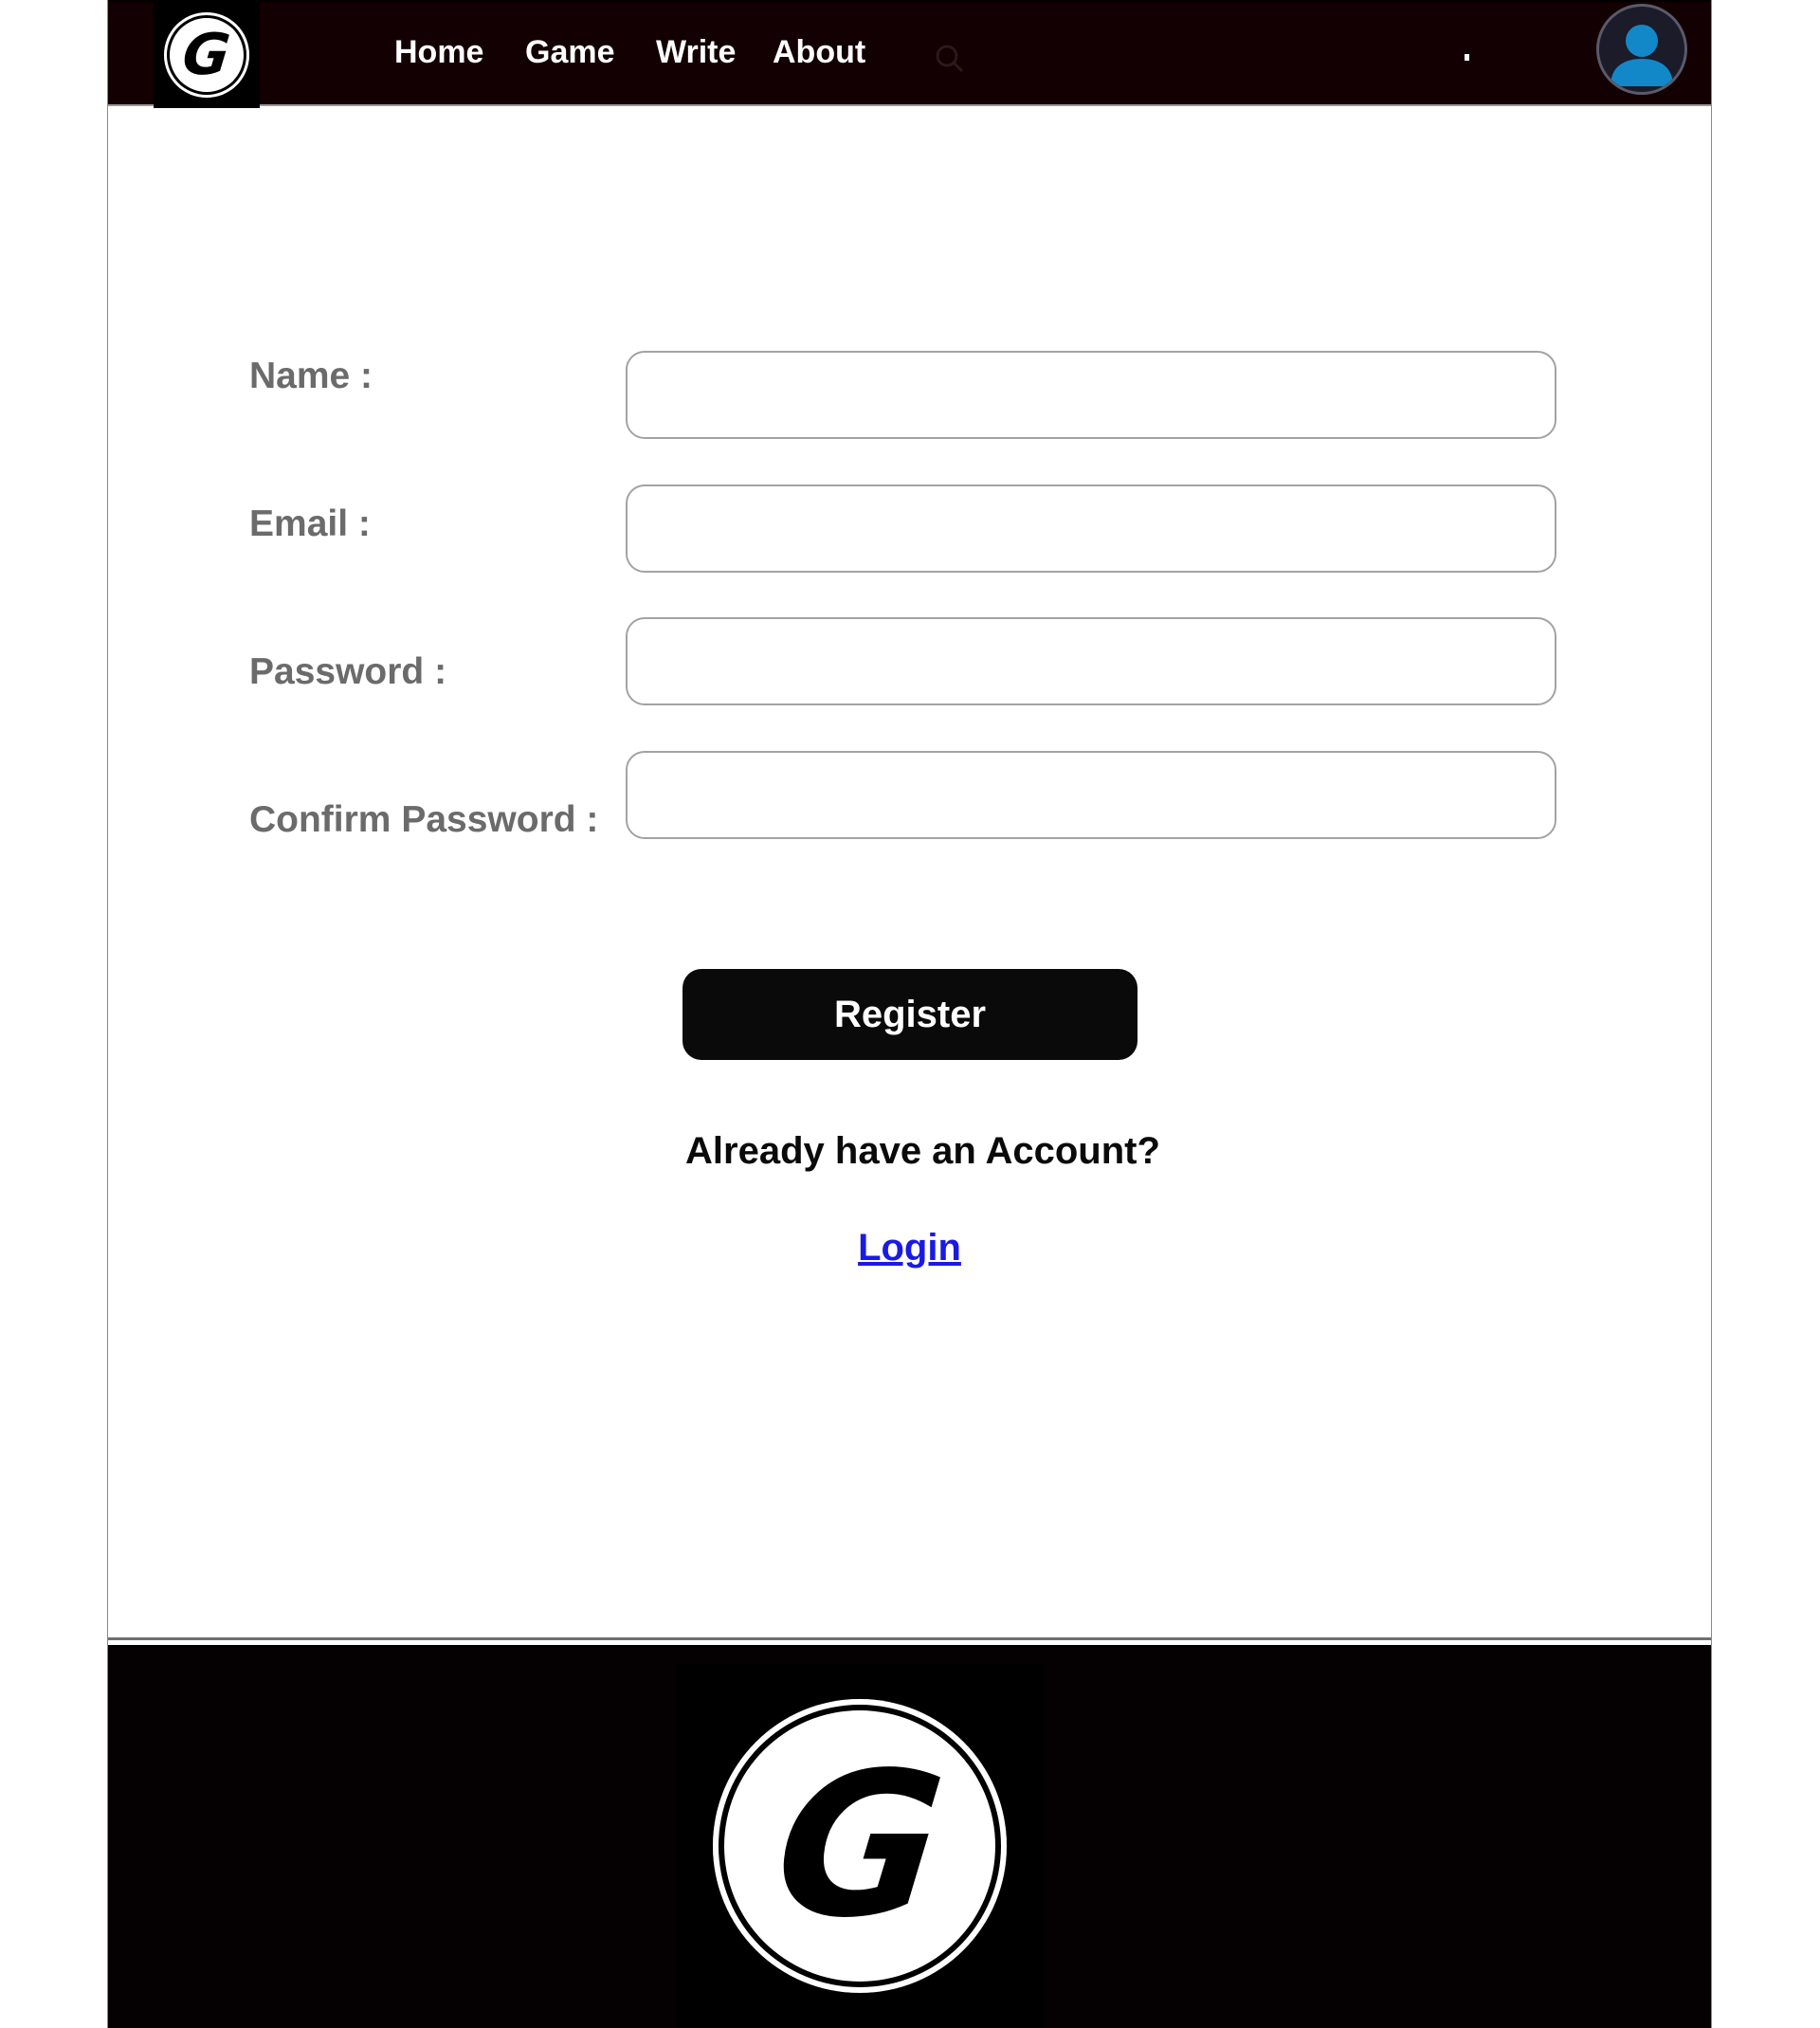  What do you see at coordinates (1091, 661) in the screenshot?
I see `password-field` at bounding box center [1091, 661].